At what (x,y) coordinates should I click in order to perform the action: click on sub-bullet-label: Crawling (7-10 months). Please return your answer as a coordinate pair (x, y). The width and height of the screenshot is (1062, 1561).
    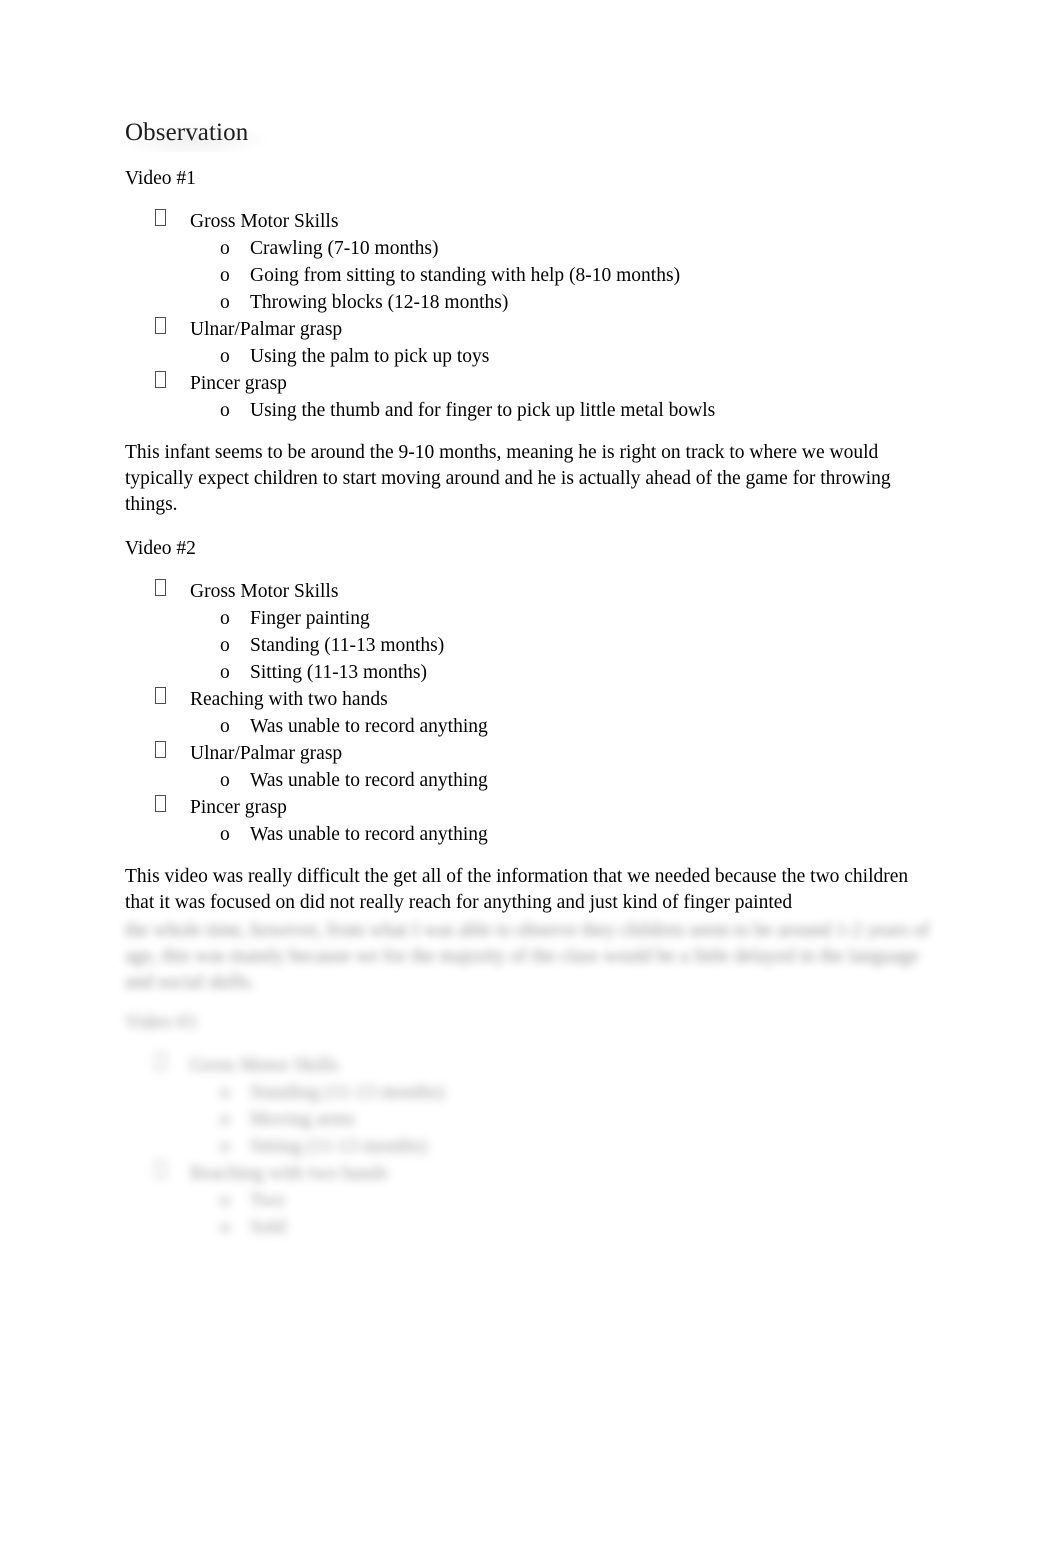
    Looking at the image, I should click on (344, 248).